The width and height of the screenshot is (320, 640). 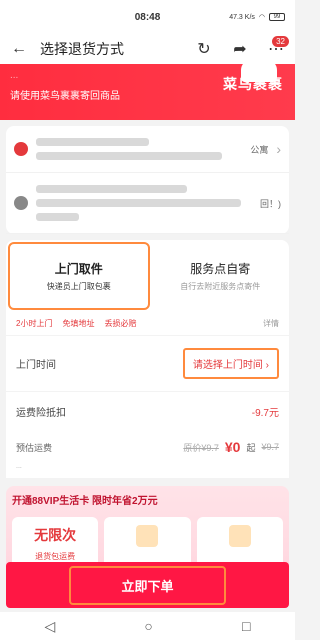 I want to click on pickup-time-select: 请选择上门时间 ›, so click(x=230, y=363).